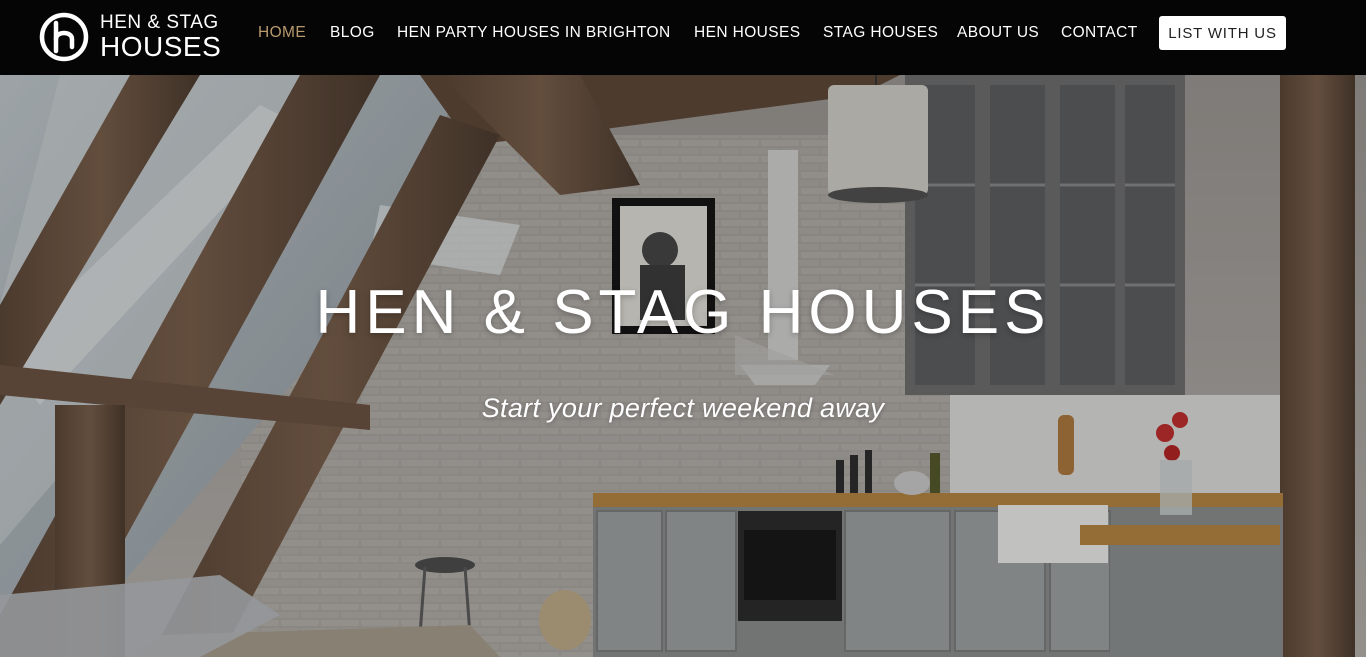 The width and height of the screenshot is (1366, 657). Describe the element at coordinates (352, 33) in the screenshot. I see `nav-blog: BLOG` at that location.